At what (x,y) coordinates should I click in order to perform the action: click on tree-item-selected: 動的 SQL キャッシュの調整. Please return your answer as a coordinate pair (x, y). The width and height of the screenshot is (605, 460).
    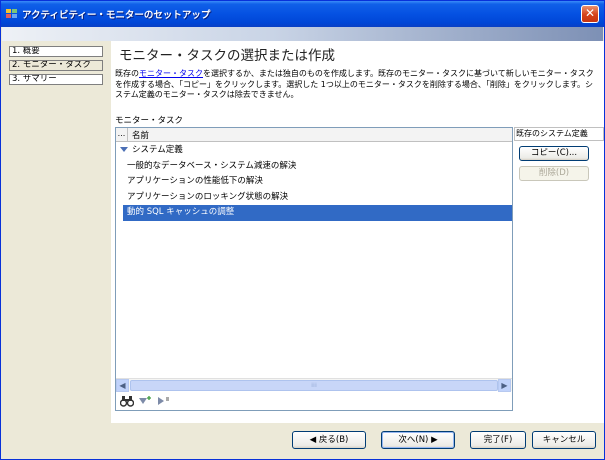
    Looking at the image, I should click on (317, 213).